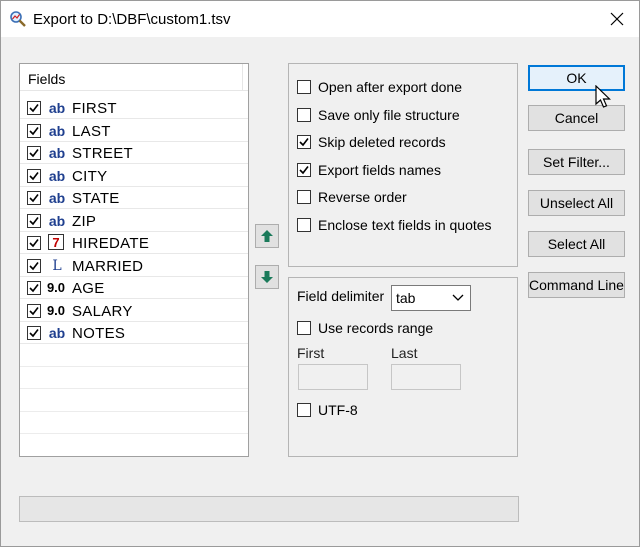 Image resolution: width=640 pixels, height=547 pixels. Describe the element at coordinates (111, 243) in the screenshot. I see `field-name: HIREDATE` at that location.